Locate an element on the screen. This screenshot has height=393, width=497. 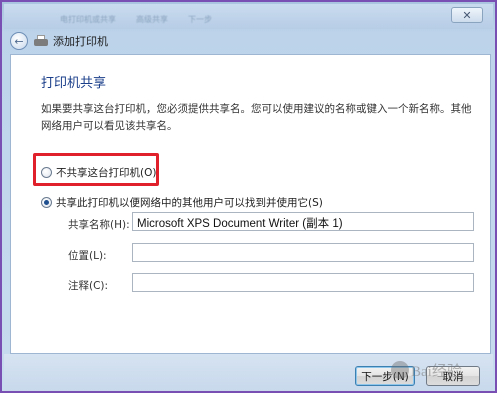
printer-icon is located at coordinates (41, 41).